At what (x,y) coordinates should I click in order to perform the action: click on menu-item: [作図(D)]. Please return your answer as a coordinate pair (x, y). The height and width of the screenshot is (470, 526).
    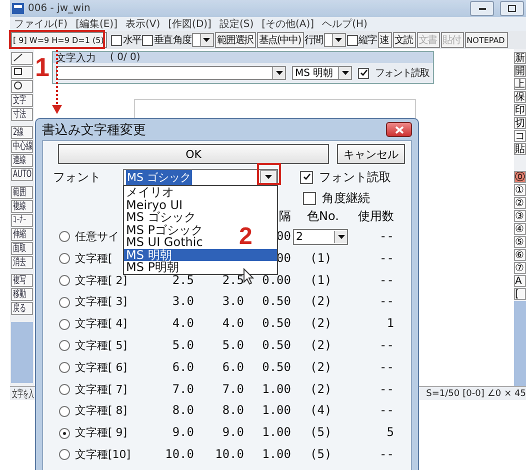
    Looking at the image, I should click on (190, 24).